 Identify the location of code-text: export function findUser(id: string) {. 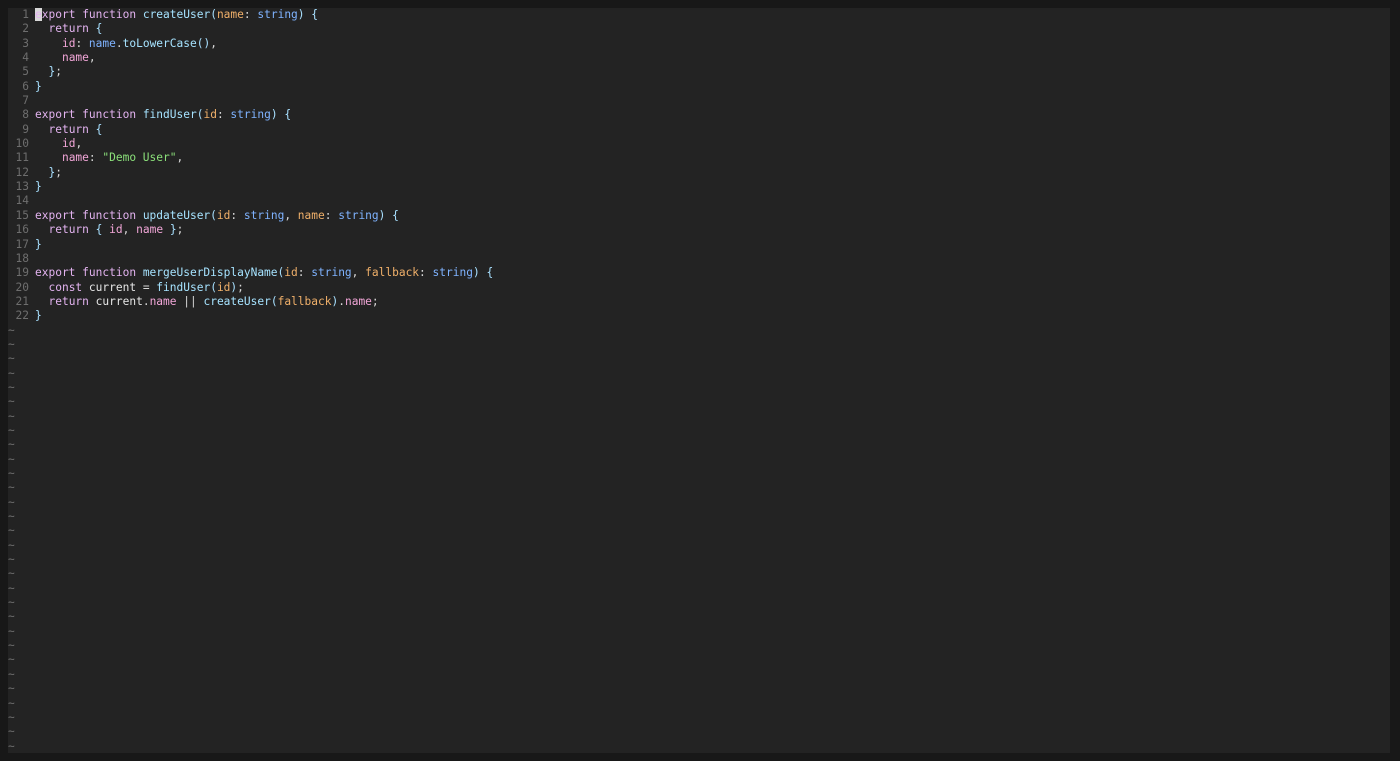
(160, 115).